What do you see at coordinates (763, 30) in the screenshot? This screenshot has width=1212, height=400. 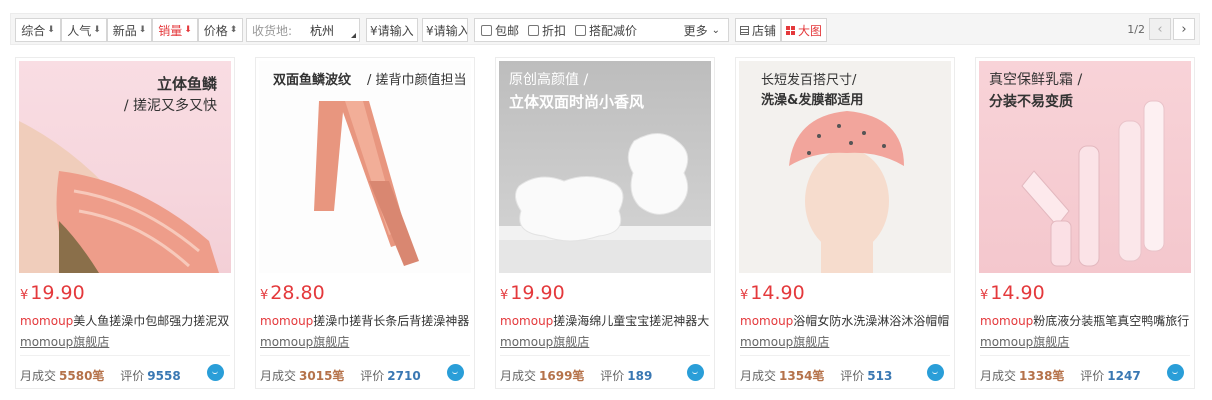 I see `view-shop-label: 店铺` at bounding box center [763, 30].